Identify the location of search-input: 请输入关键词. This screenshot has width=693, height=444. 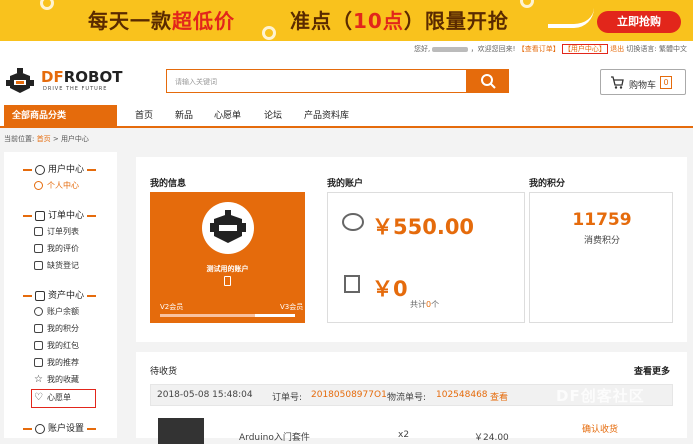
(316, 81).